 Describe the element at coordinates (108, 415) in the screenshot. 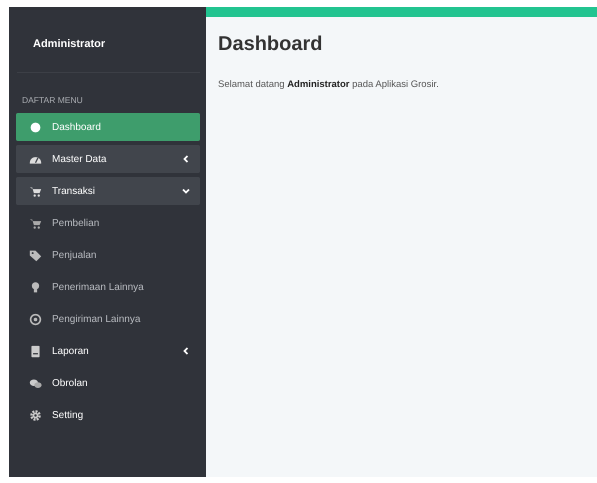

I see `menu-item: Setting` at that location.